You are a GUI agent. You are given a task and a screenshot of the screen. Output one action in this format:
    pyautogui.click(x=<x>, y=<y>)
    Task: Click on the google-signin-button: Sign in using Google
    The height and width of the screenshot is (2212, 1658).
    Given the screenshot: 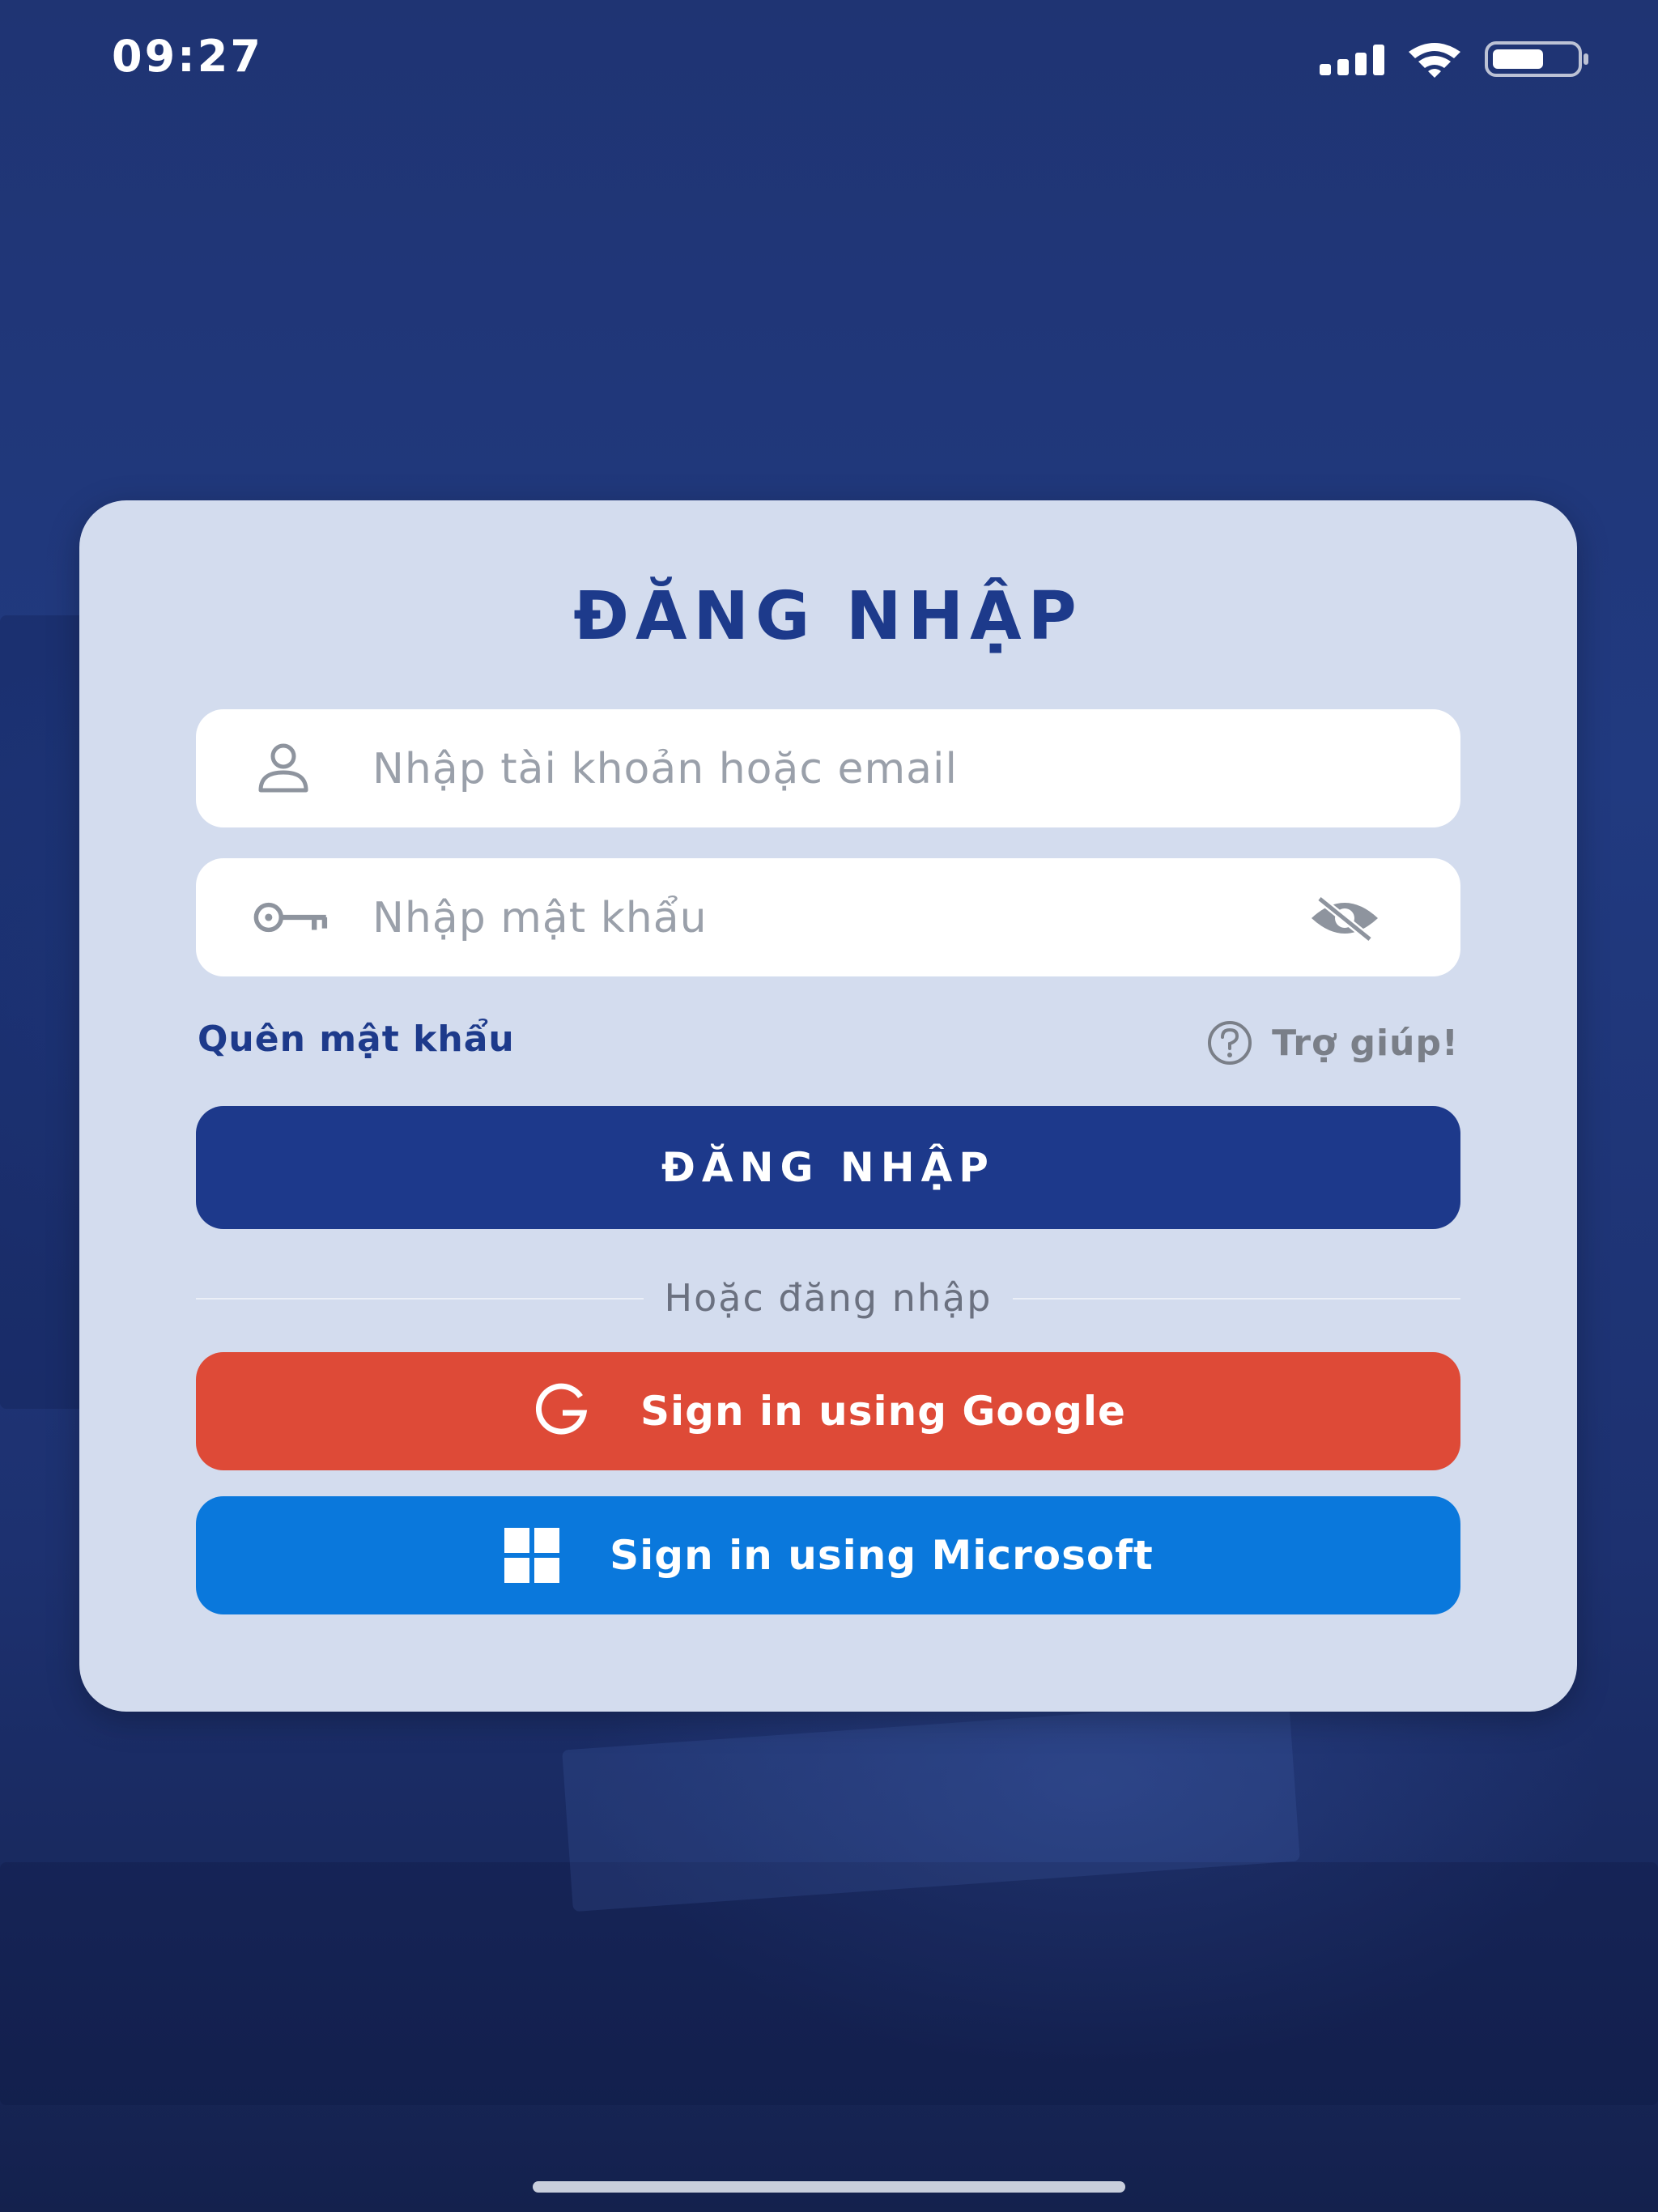 What is the action you would take?
    pyautogui.click(x=828, y=1411)
    